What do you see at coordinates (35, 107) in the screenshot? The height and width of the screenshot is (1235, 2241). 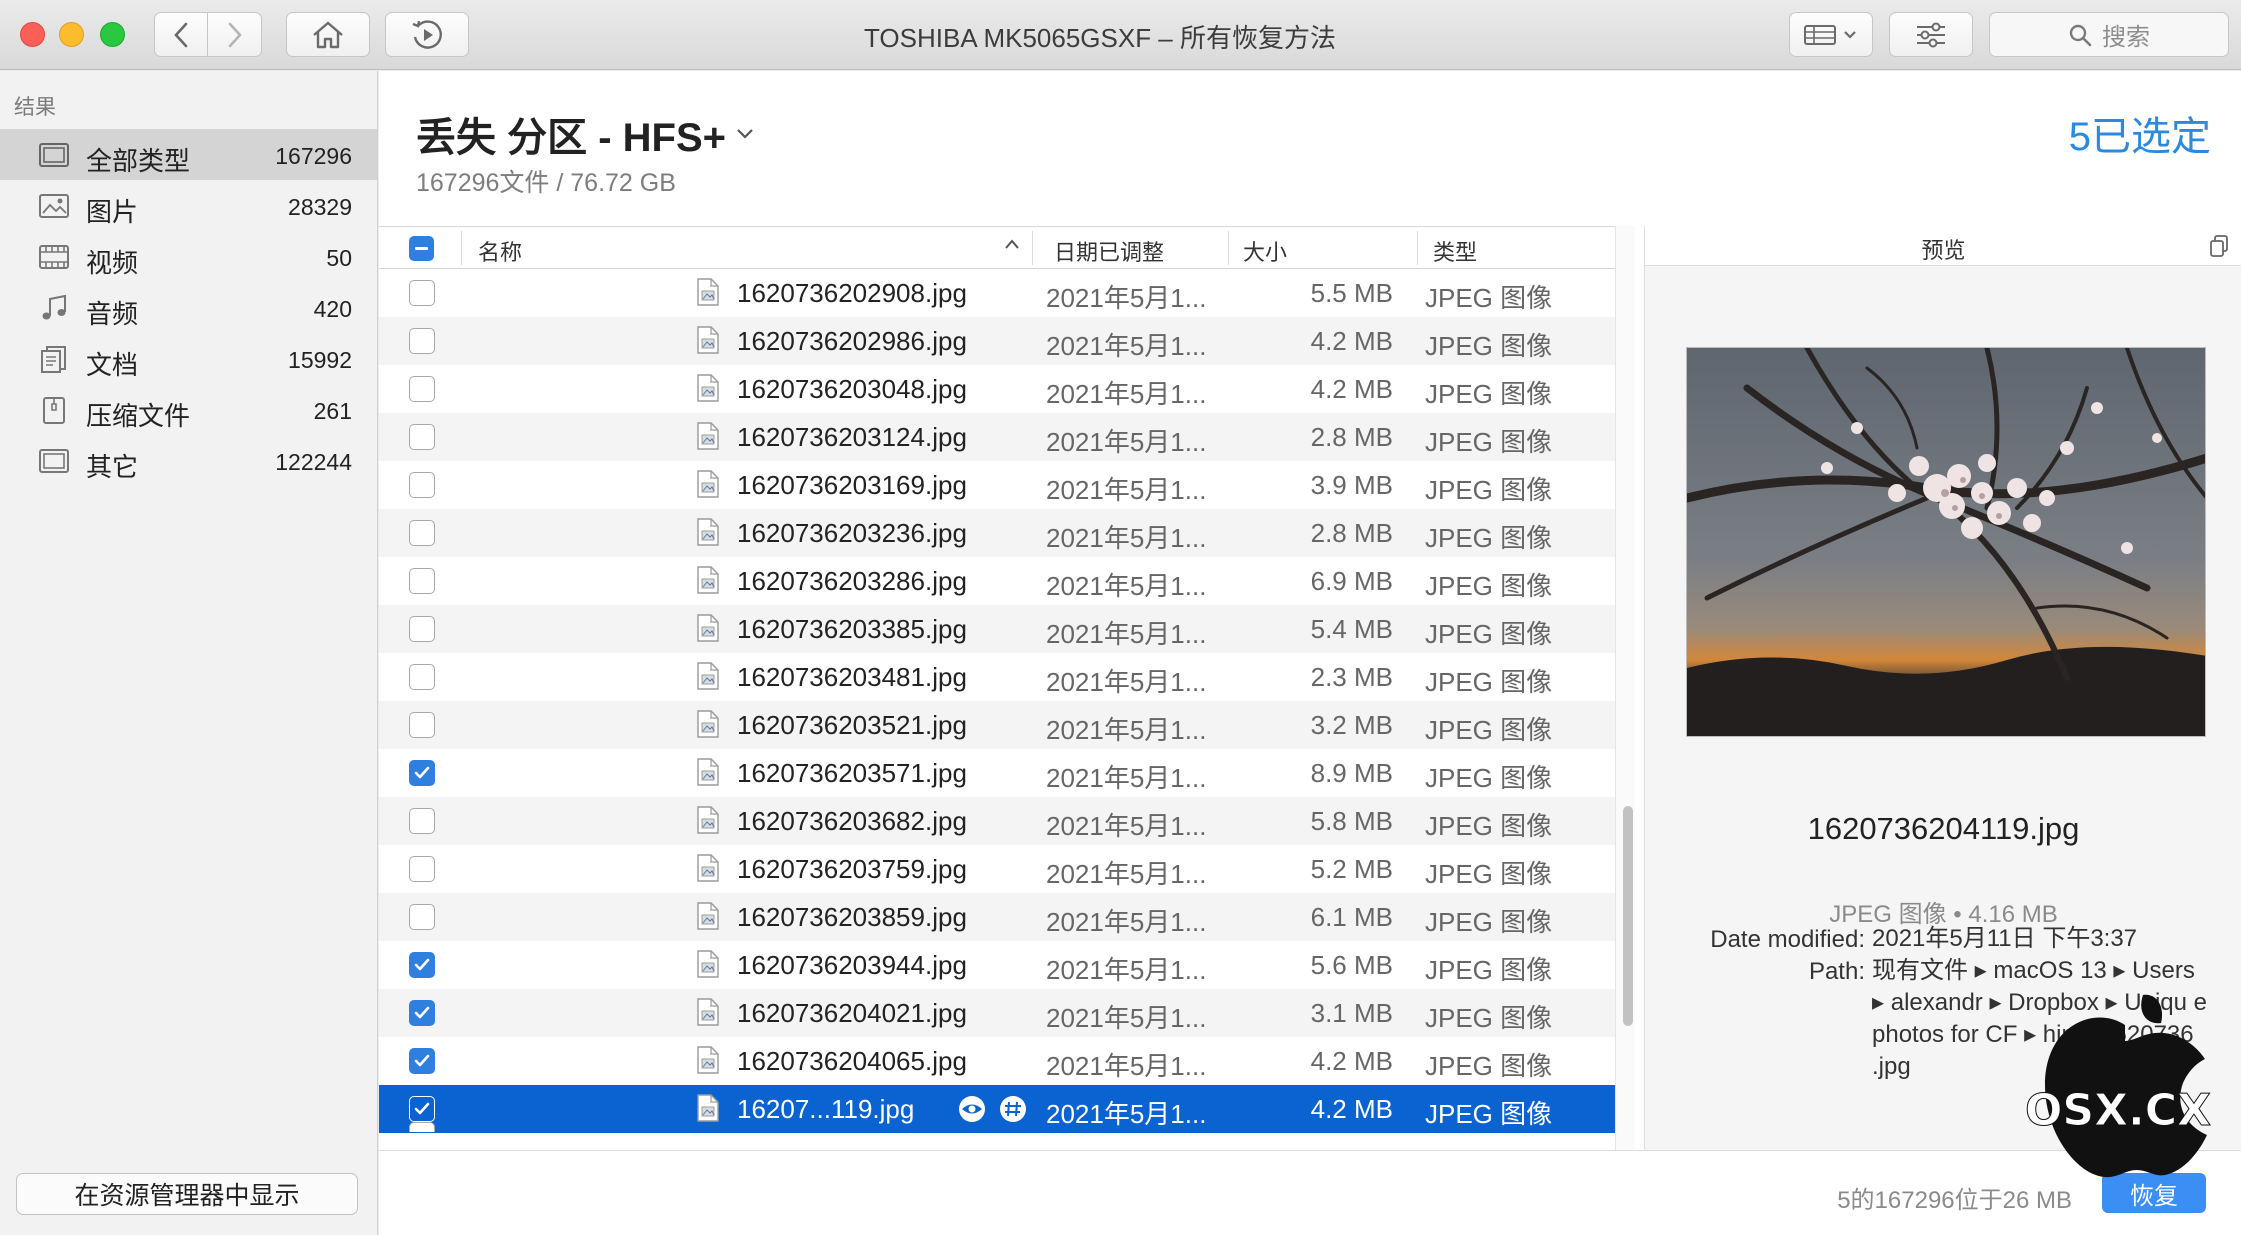 I see `sidebar-heading: 结果` at bounding box center [35, 107].